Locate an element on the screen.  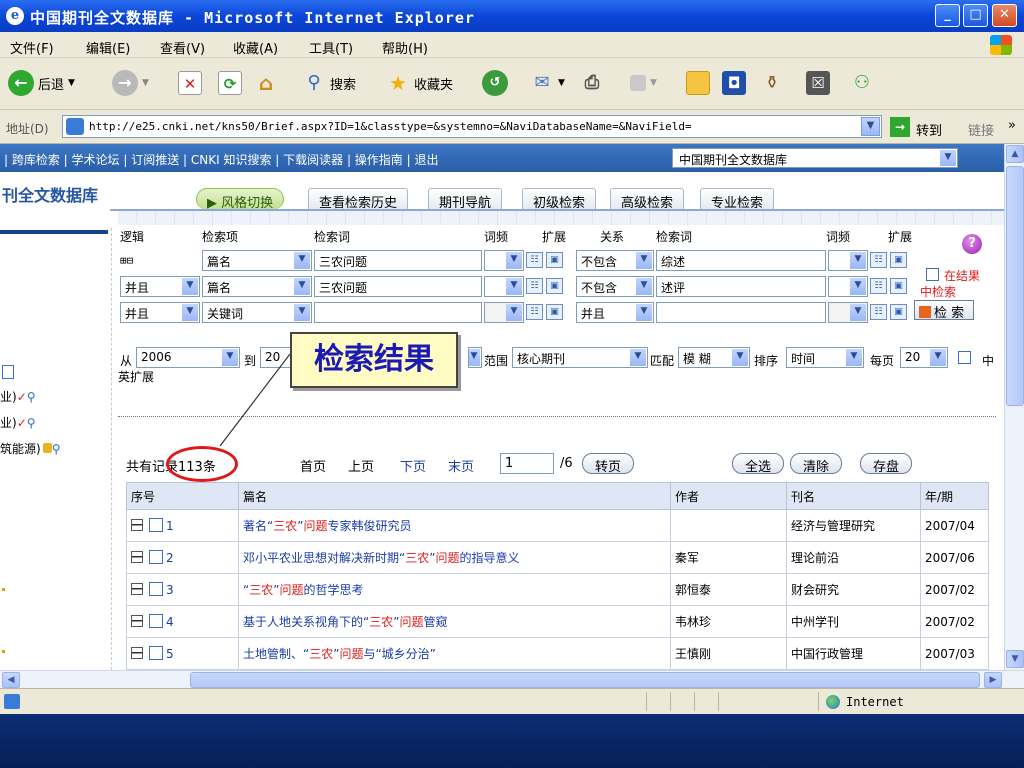
table-row: 2 邓小平农业思想对解决新时期“三农”问题的指导意义 秦军 理论前沿 2007/06 is located at coordinates (557, 557).